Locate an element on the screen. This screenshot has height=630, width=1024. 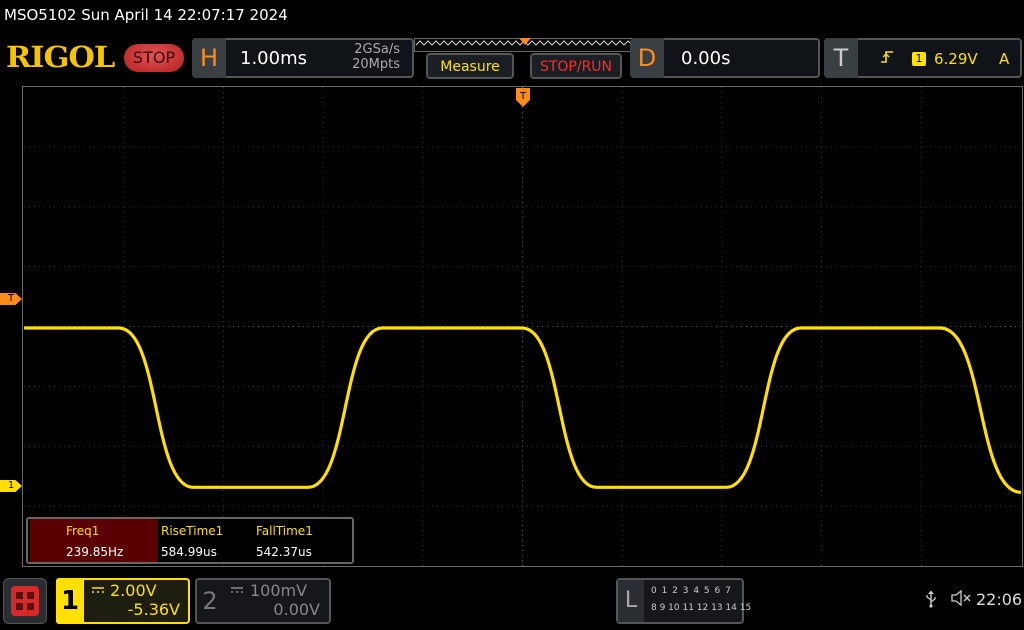
delay-value: 0.00s is located at coordinates (706, 58).